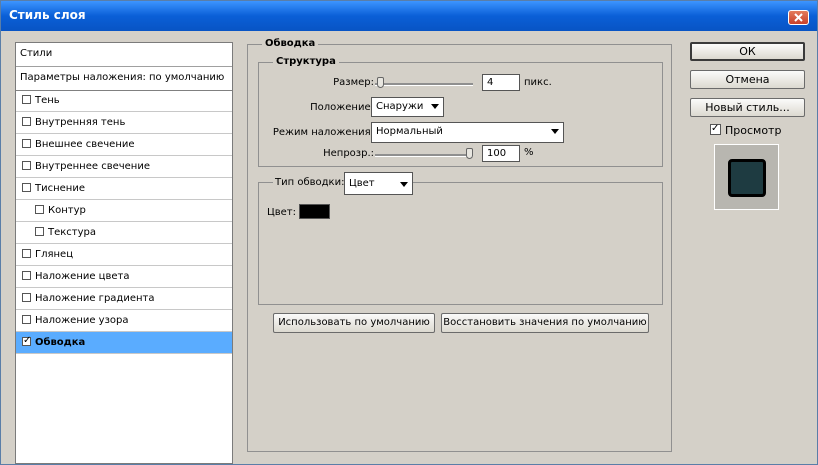 The image size is (818, 465). What do you see at coordinates (314, 211) in the screenshot?
I see `stroke-color-swatch` at bounding box center [314, 211].